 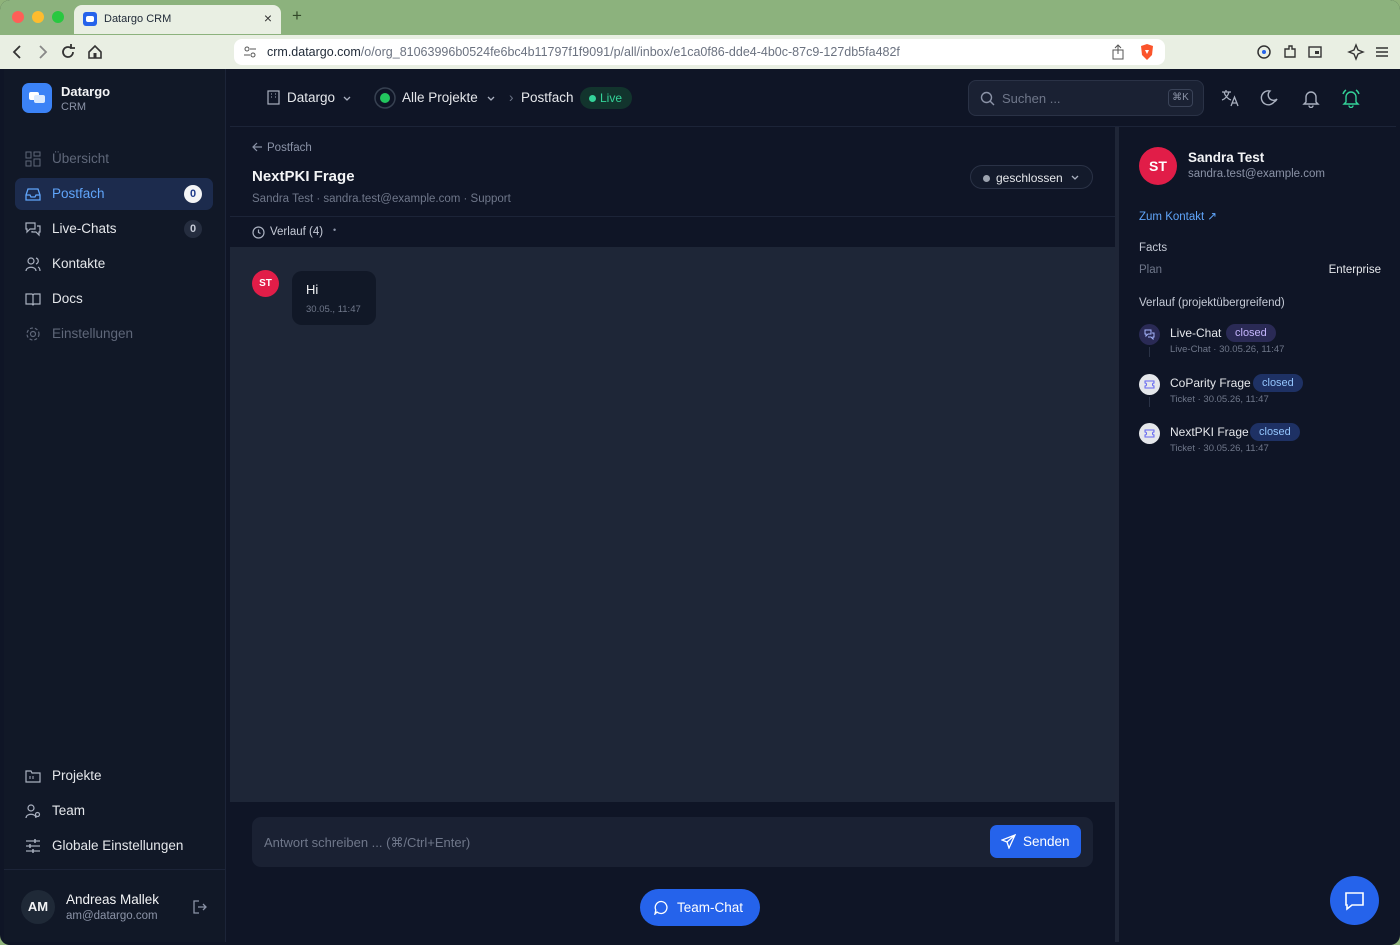 What do you see at coordinates (1151, 270) in the screenshot?
I see `plan-label: Plan` at bounding box center [1151, 270].